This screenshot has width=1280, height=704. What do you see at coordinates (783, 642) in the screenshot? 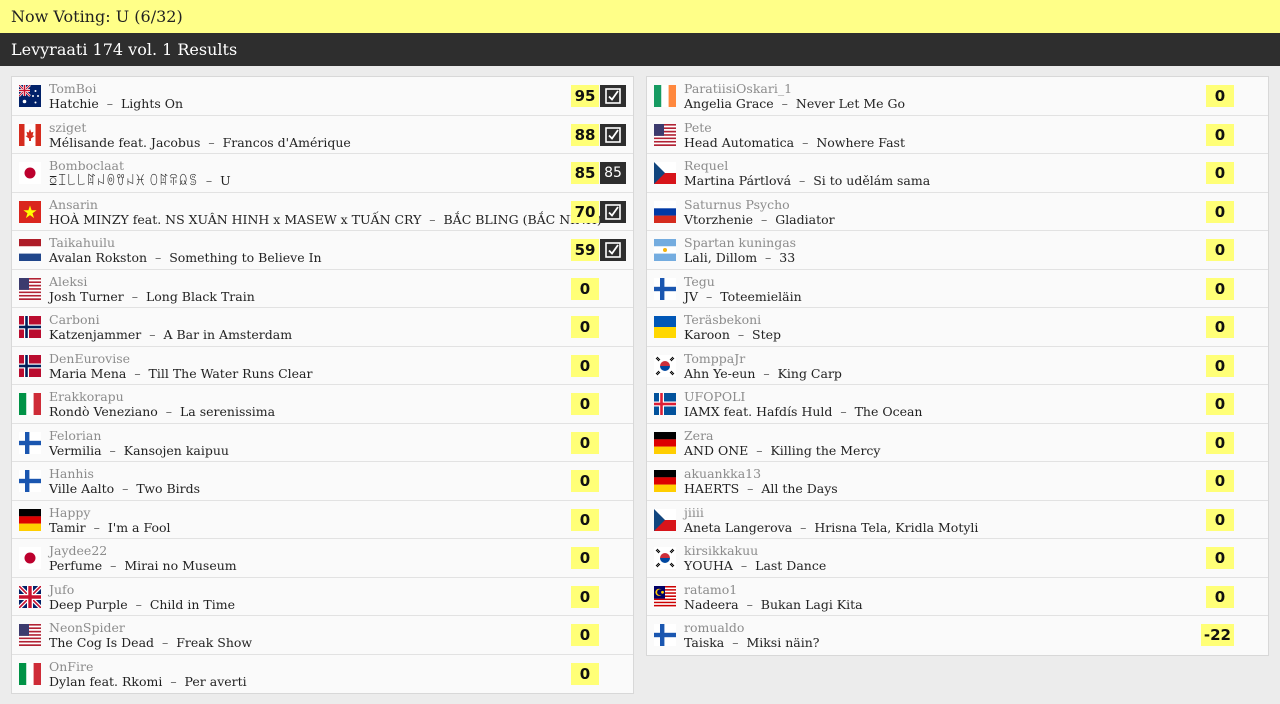
I see `song-title: Miksi näin?` at bounding box center [783, 642].